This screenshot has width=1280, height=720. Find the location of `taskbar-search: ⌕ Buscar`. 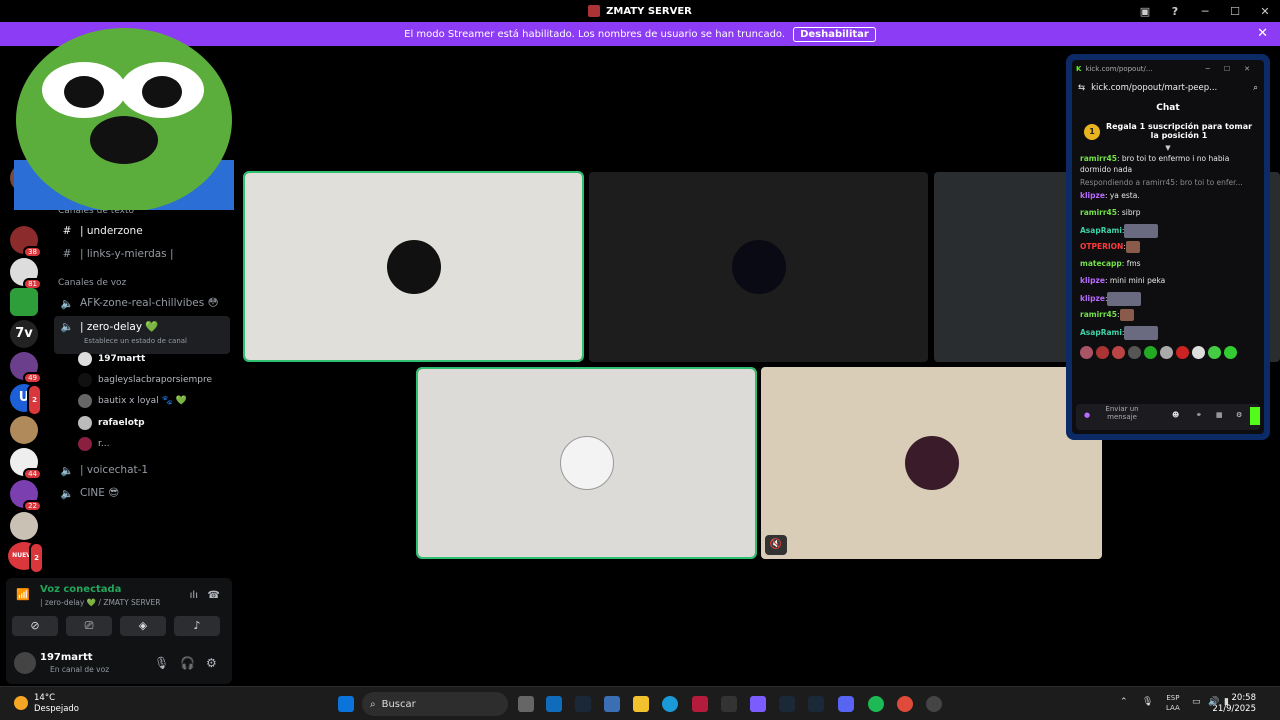

taskbar-search: ⌕ Buscar is located at coordinates (435, 704).